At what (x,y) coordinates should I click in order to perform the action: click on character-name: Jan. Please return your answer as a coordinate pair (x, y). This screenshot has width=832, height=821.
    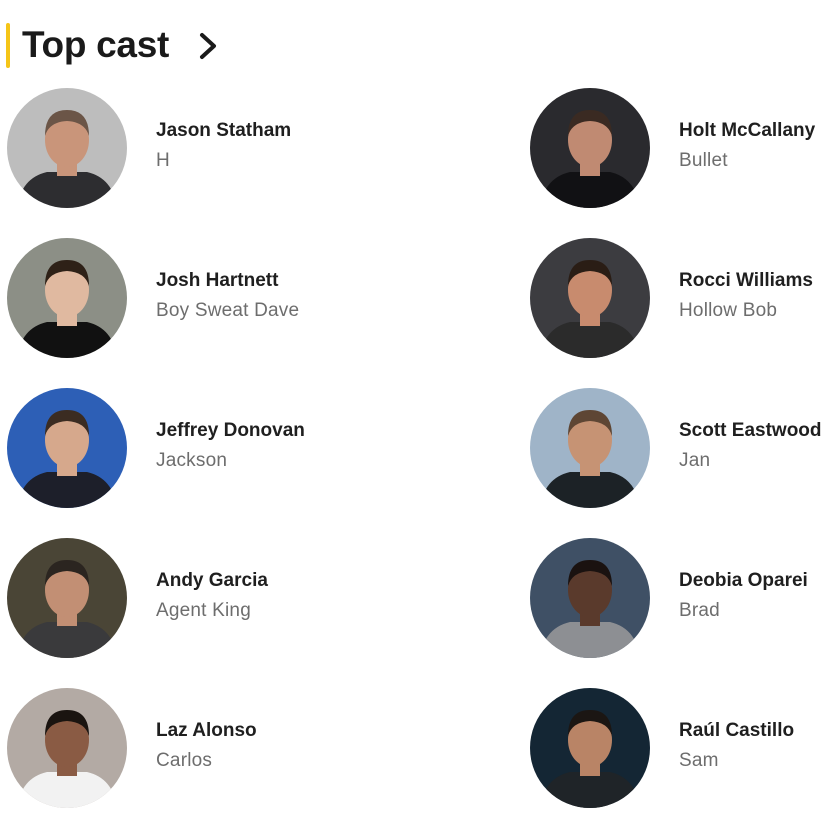
    Looking at the image, I should click on (694, 461).